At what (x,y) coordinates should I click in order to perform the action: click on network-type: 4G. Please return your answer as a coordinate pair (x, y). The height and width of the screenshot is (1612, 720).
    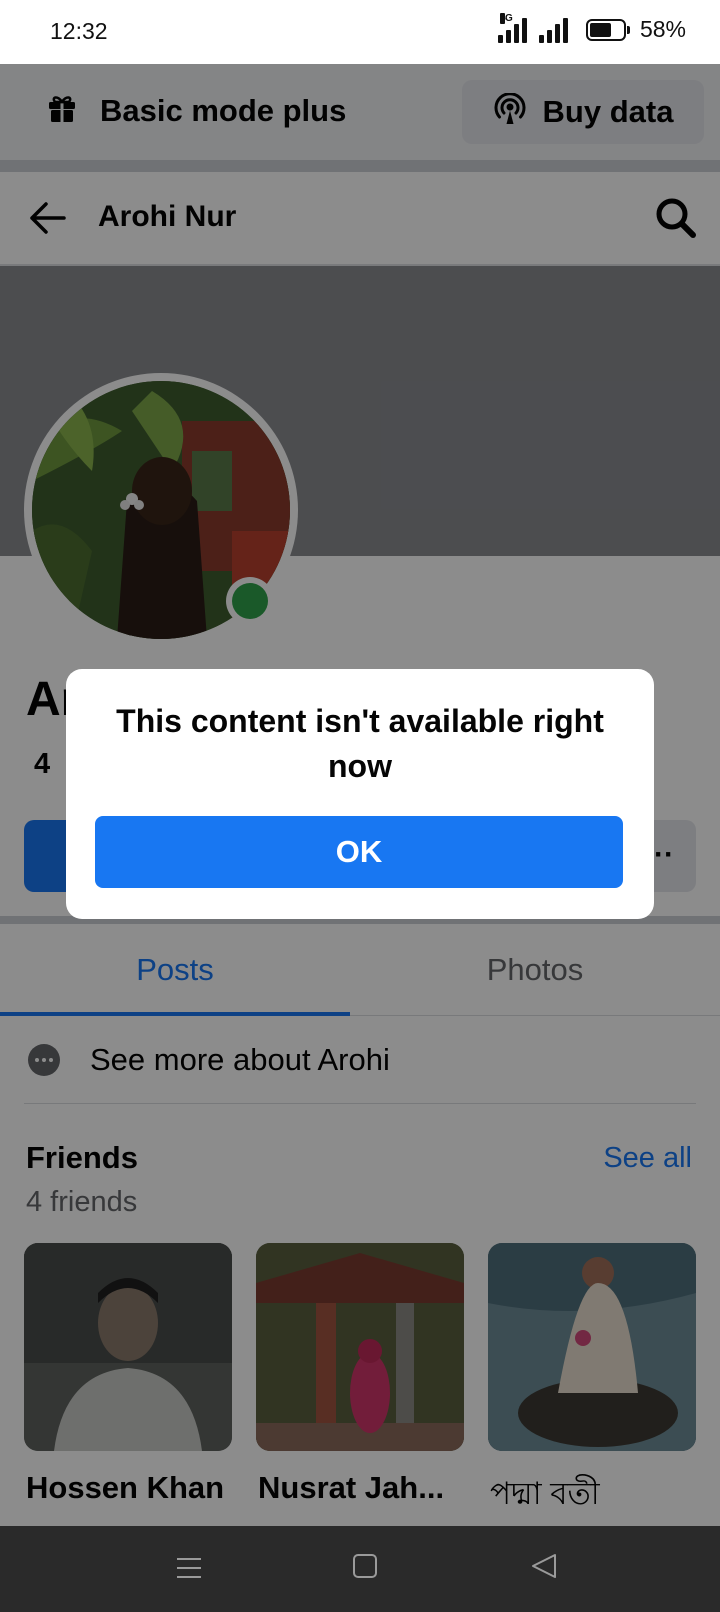
    Looking at the image, I should click on (506, 18).